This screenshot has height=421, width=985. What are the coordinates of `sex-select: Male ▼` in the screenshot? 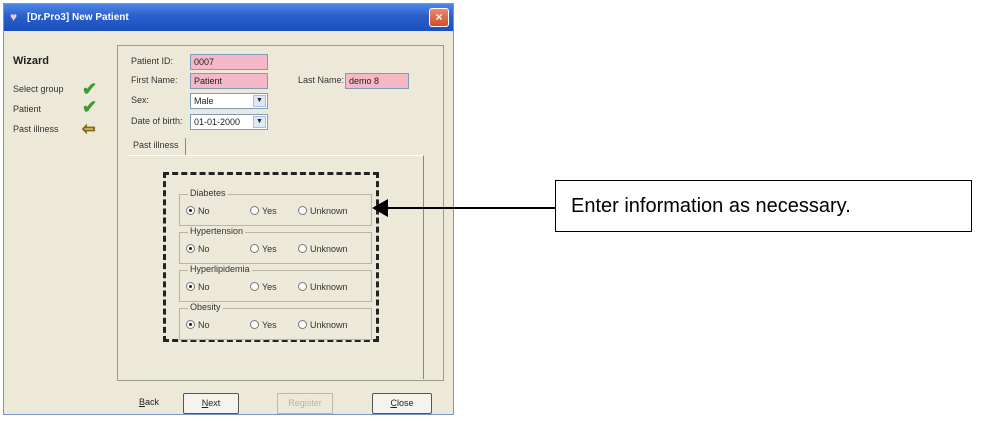 It's located at (229, 101).